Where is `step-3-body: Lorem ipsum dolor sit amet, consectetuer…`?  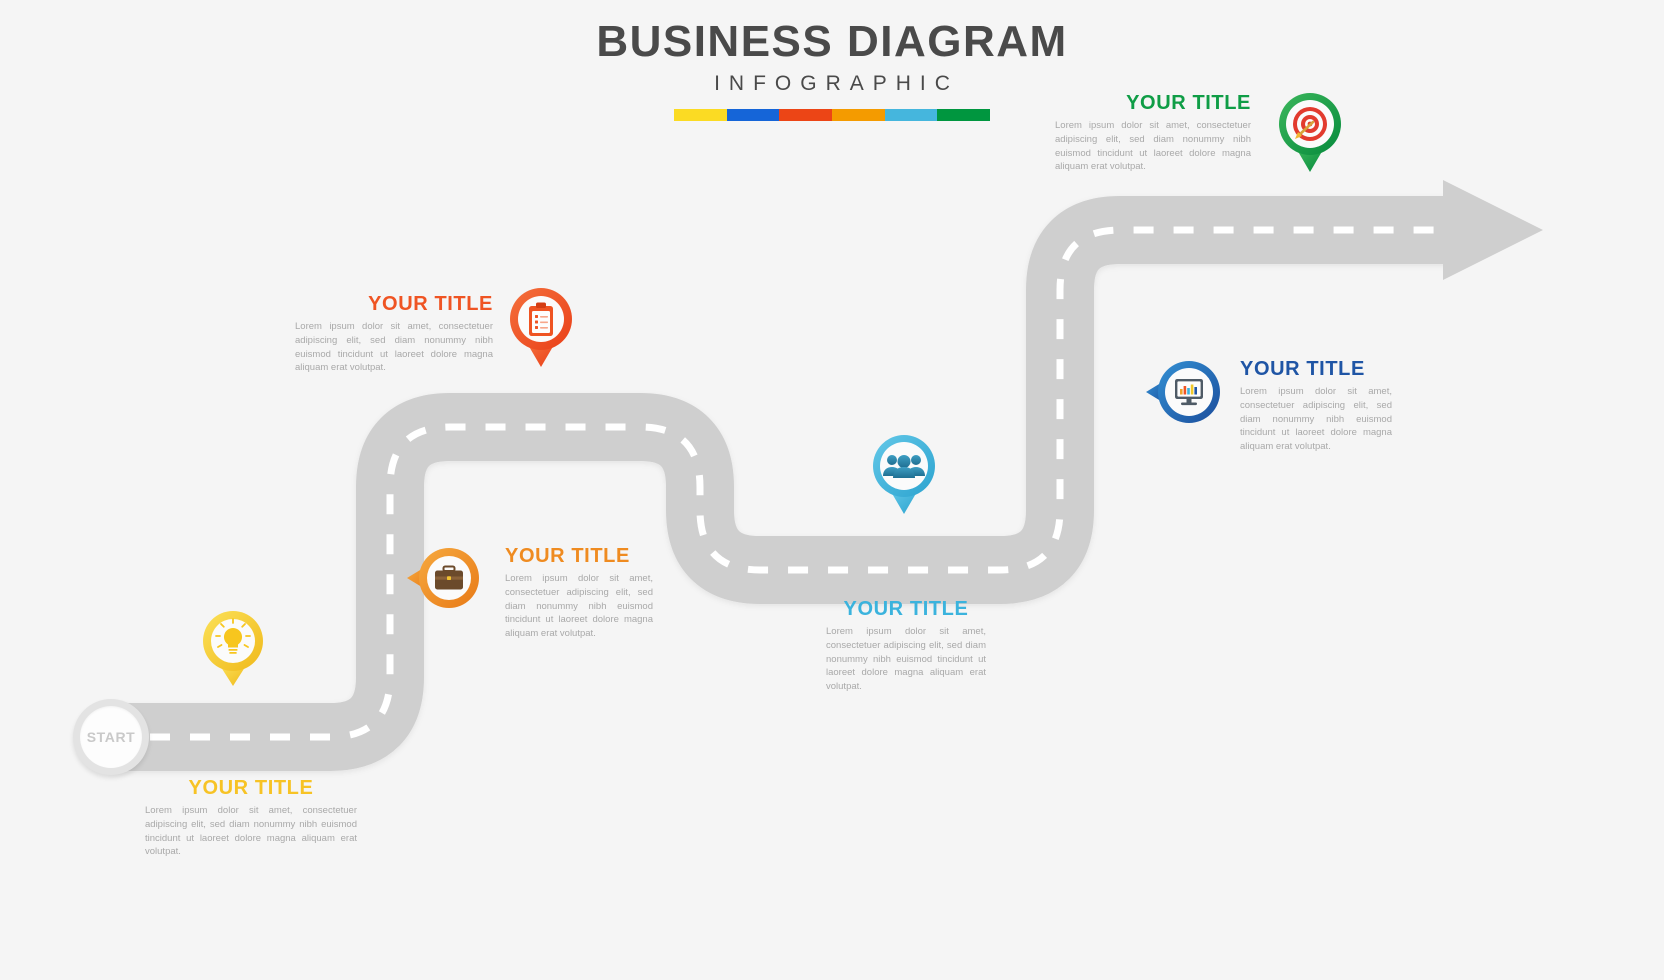
step-3-body: Lorem ipsum dolor sit amet, consectetuer… is located at coordinates (394, 347).